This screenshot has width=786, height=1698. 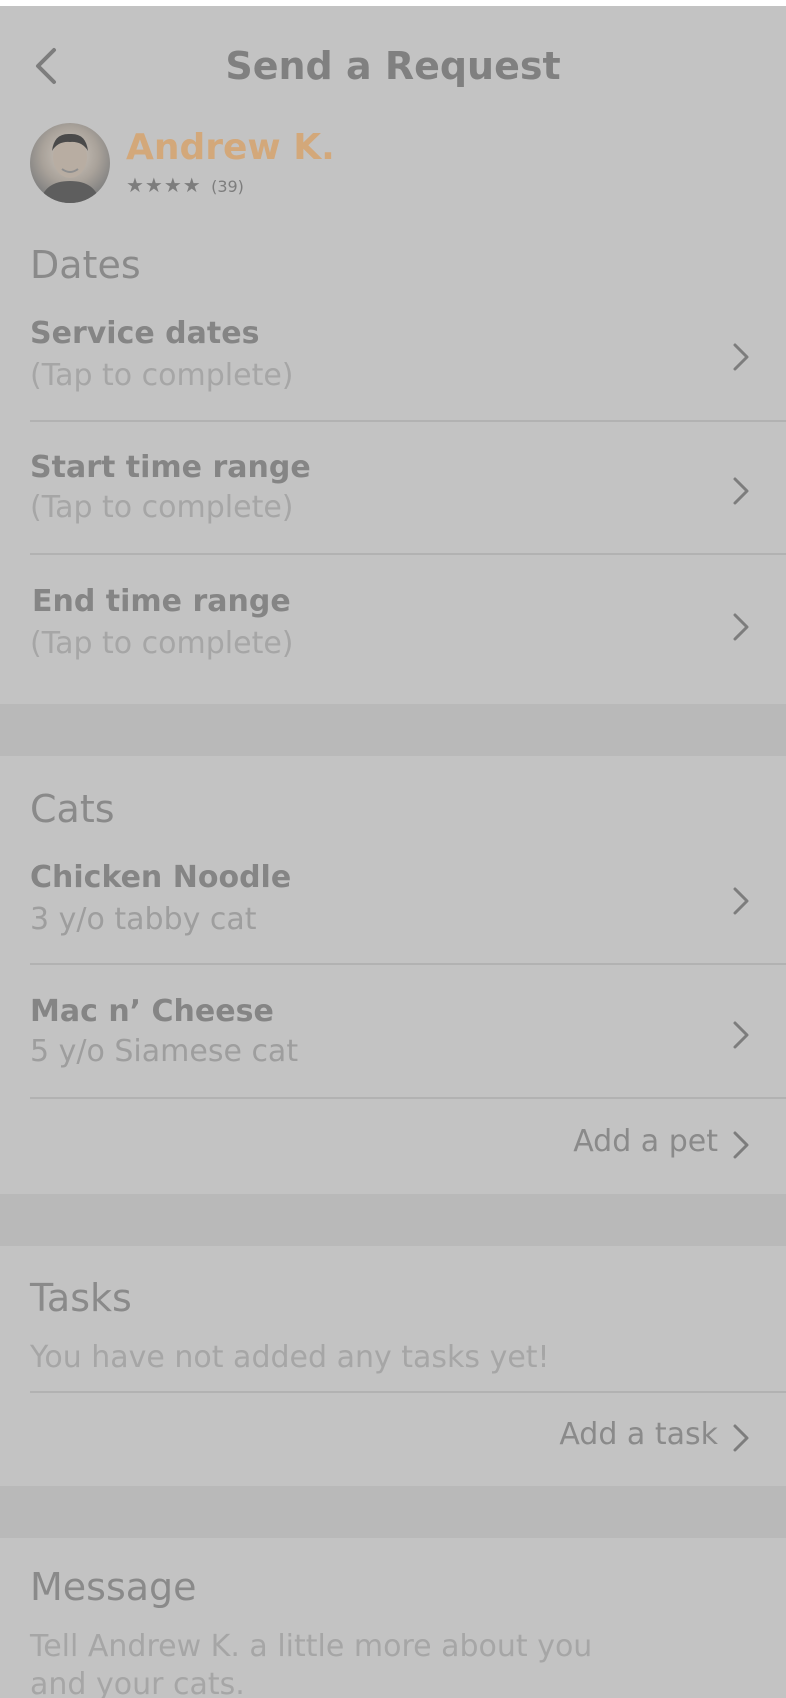 What do you see at coordinates (393, 635) in the screenshot?
I see `end-time-range-row: End time range (Tap to complete)` at bounding box center [393, 635].